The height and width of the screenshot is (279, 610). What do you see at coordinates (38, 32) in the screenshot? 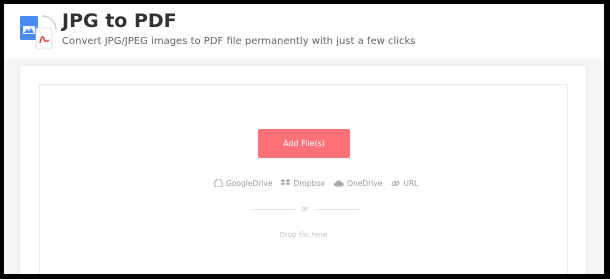
I see `jpg-to-pdf-icon` at bounding box center [38, 32].